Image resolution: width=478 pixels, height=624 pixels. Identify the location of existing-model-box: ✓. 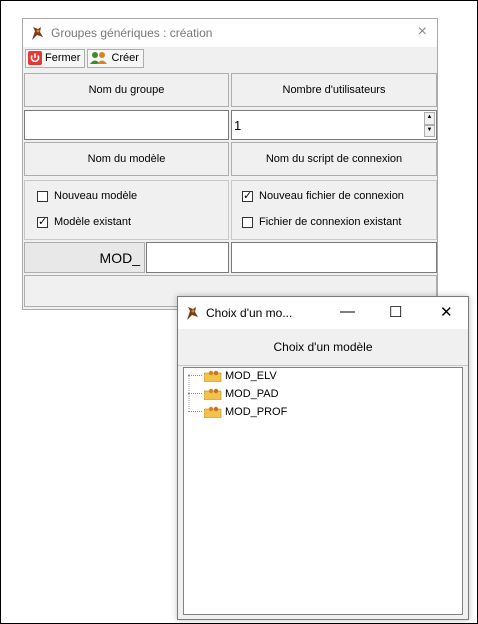
(42, 221).